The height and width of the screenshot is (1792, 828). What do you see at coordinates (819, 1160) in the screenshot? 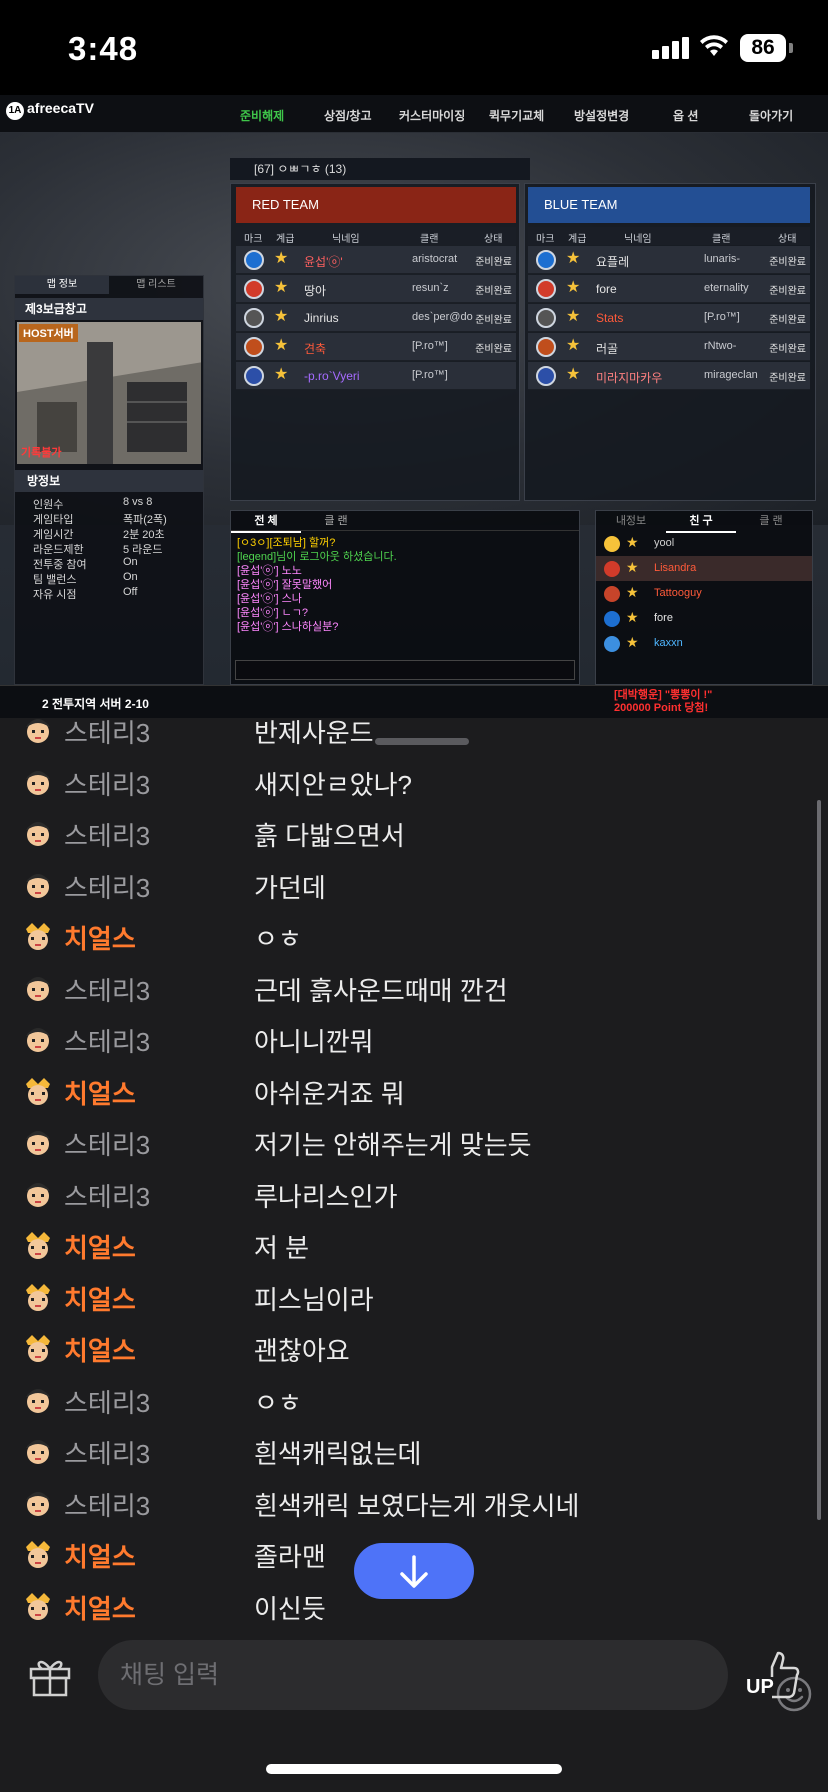
I see `chat-scrollbar` at bounding box center [819, 1160].